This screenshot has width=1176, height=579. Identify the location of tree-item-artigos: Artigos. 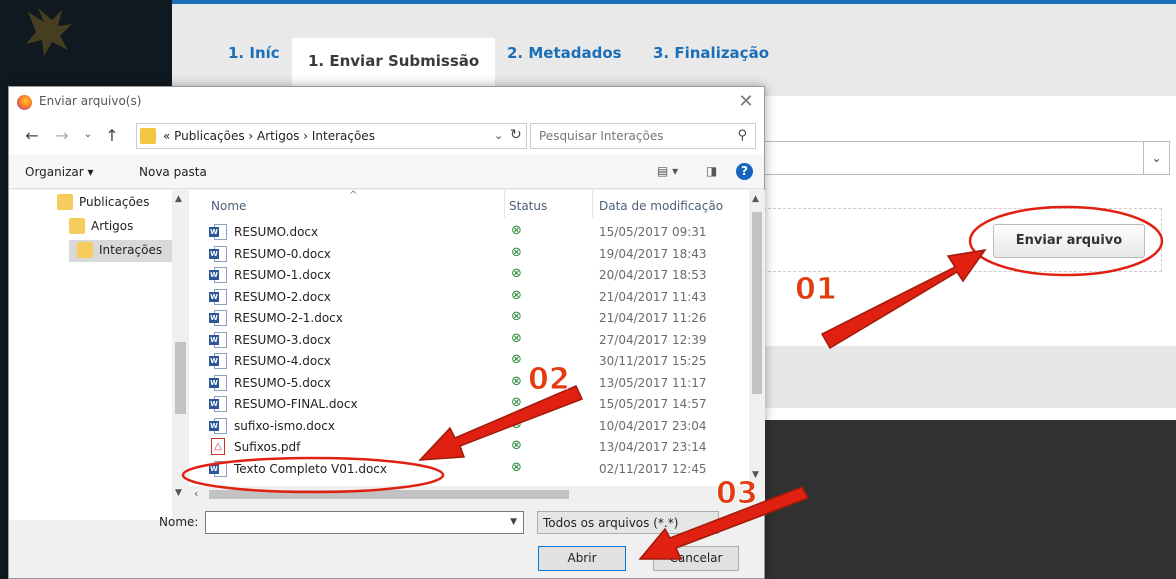
(114, 227).